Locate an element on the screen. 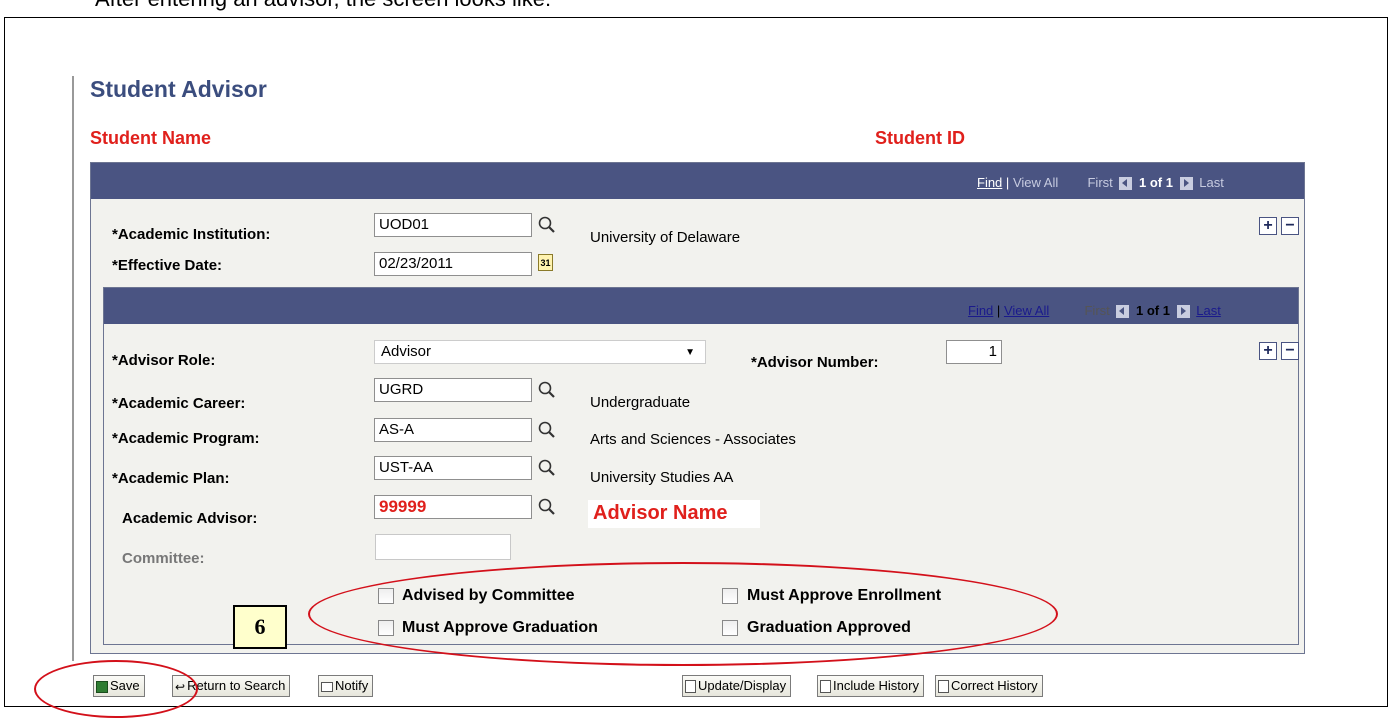 This screenshot has width=1393, height=718. plan-lookup-icon is located at coordinates (547, 468).